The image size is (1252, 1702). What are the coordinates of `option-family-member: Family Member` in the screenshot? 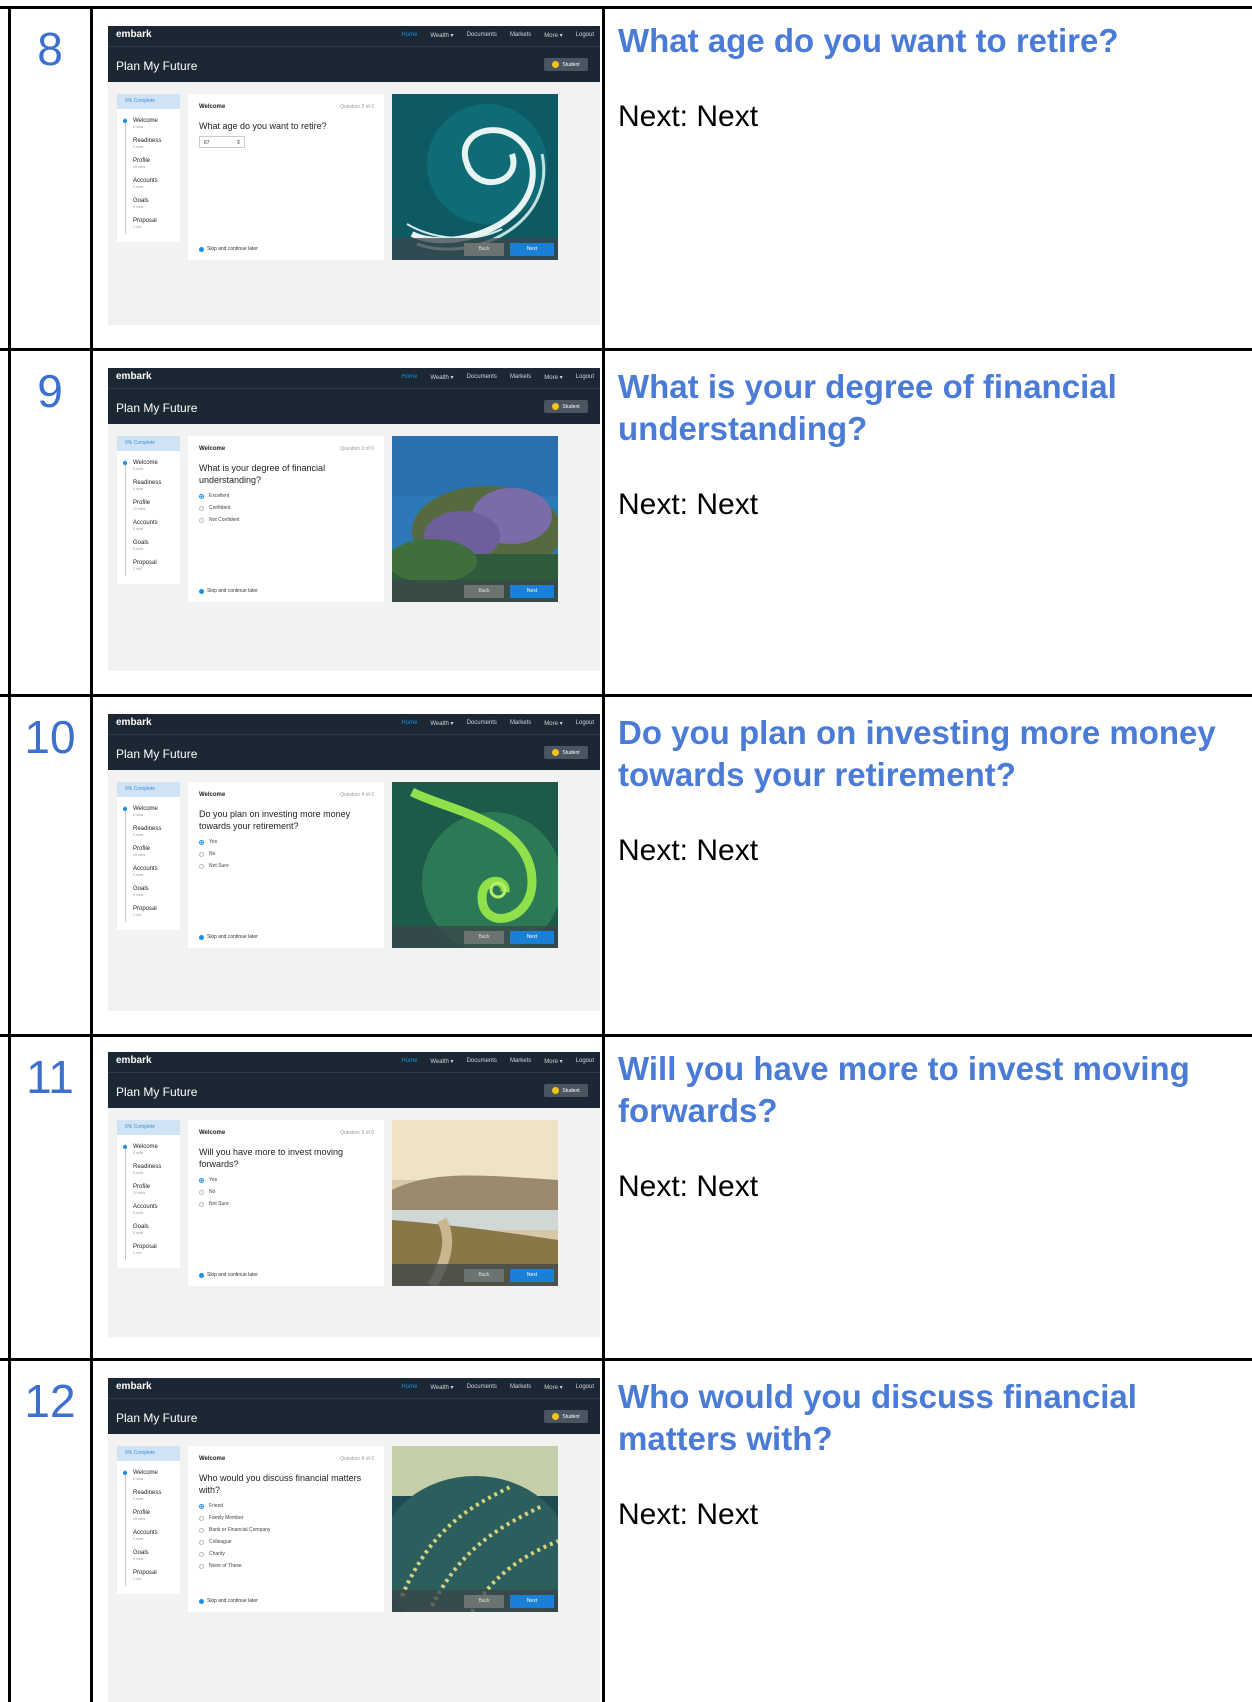 It's located at (234, 1518).